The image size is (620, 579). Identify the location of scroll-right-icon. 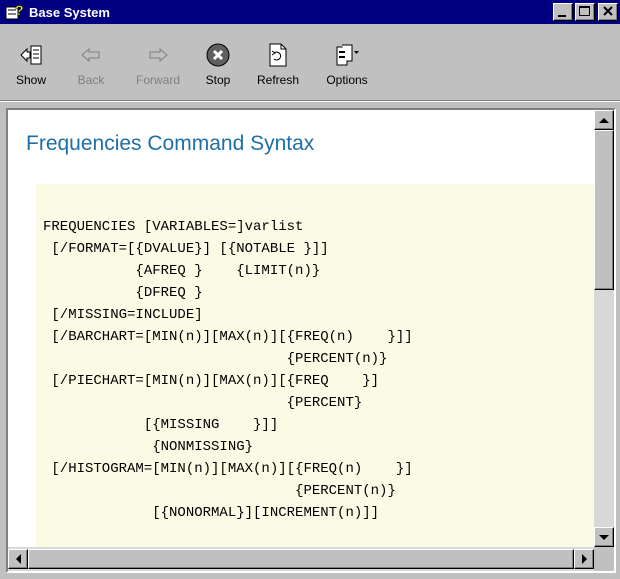
(584, 559).